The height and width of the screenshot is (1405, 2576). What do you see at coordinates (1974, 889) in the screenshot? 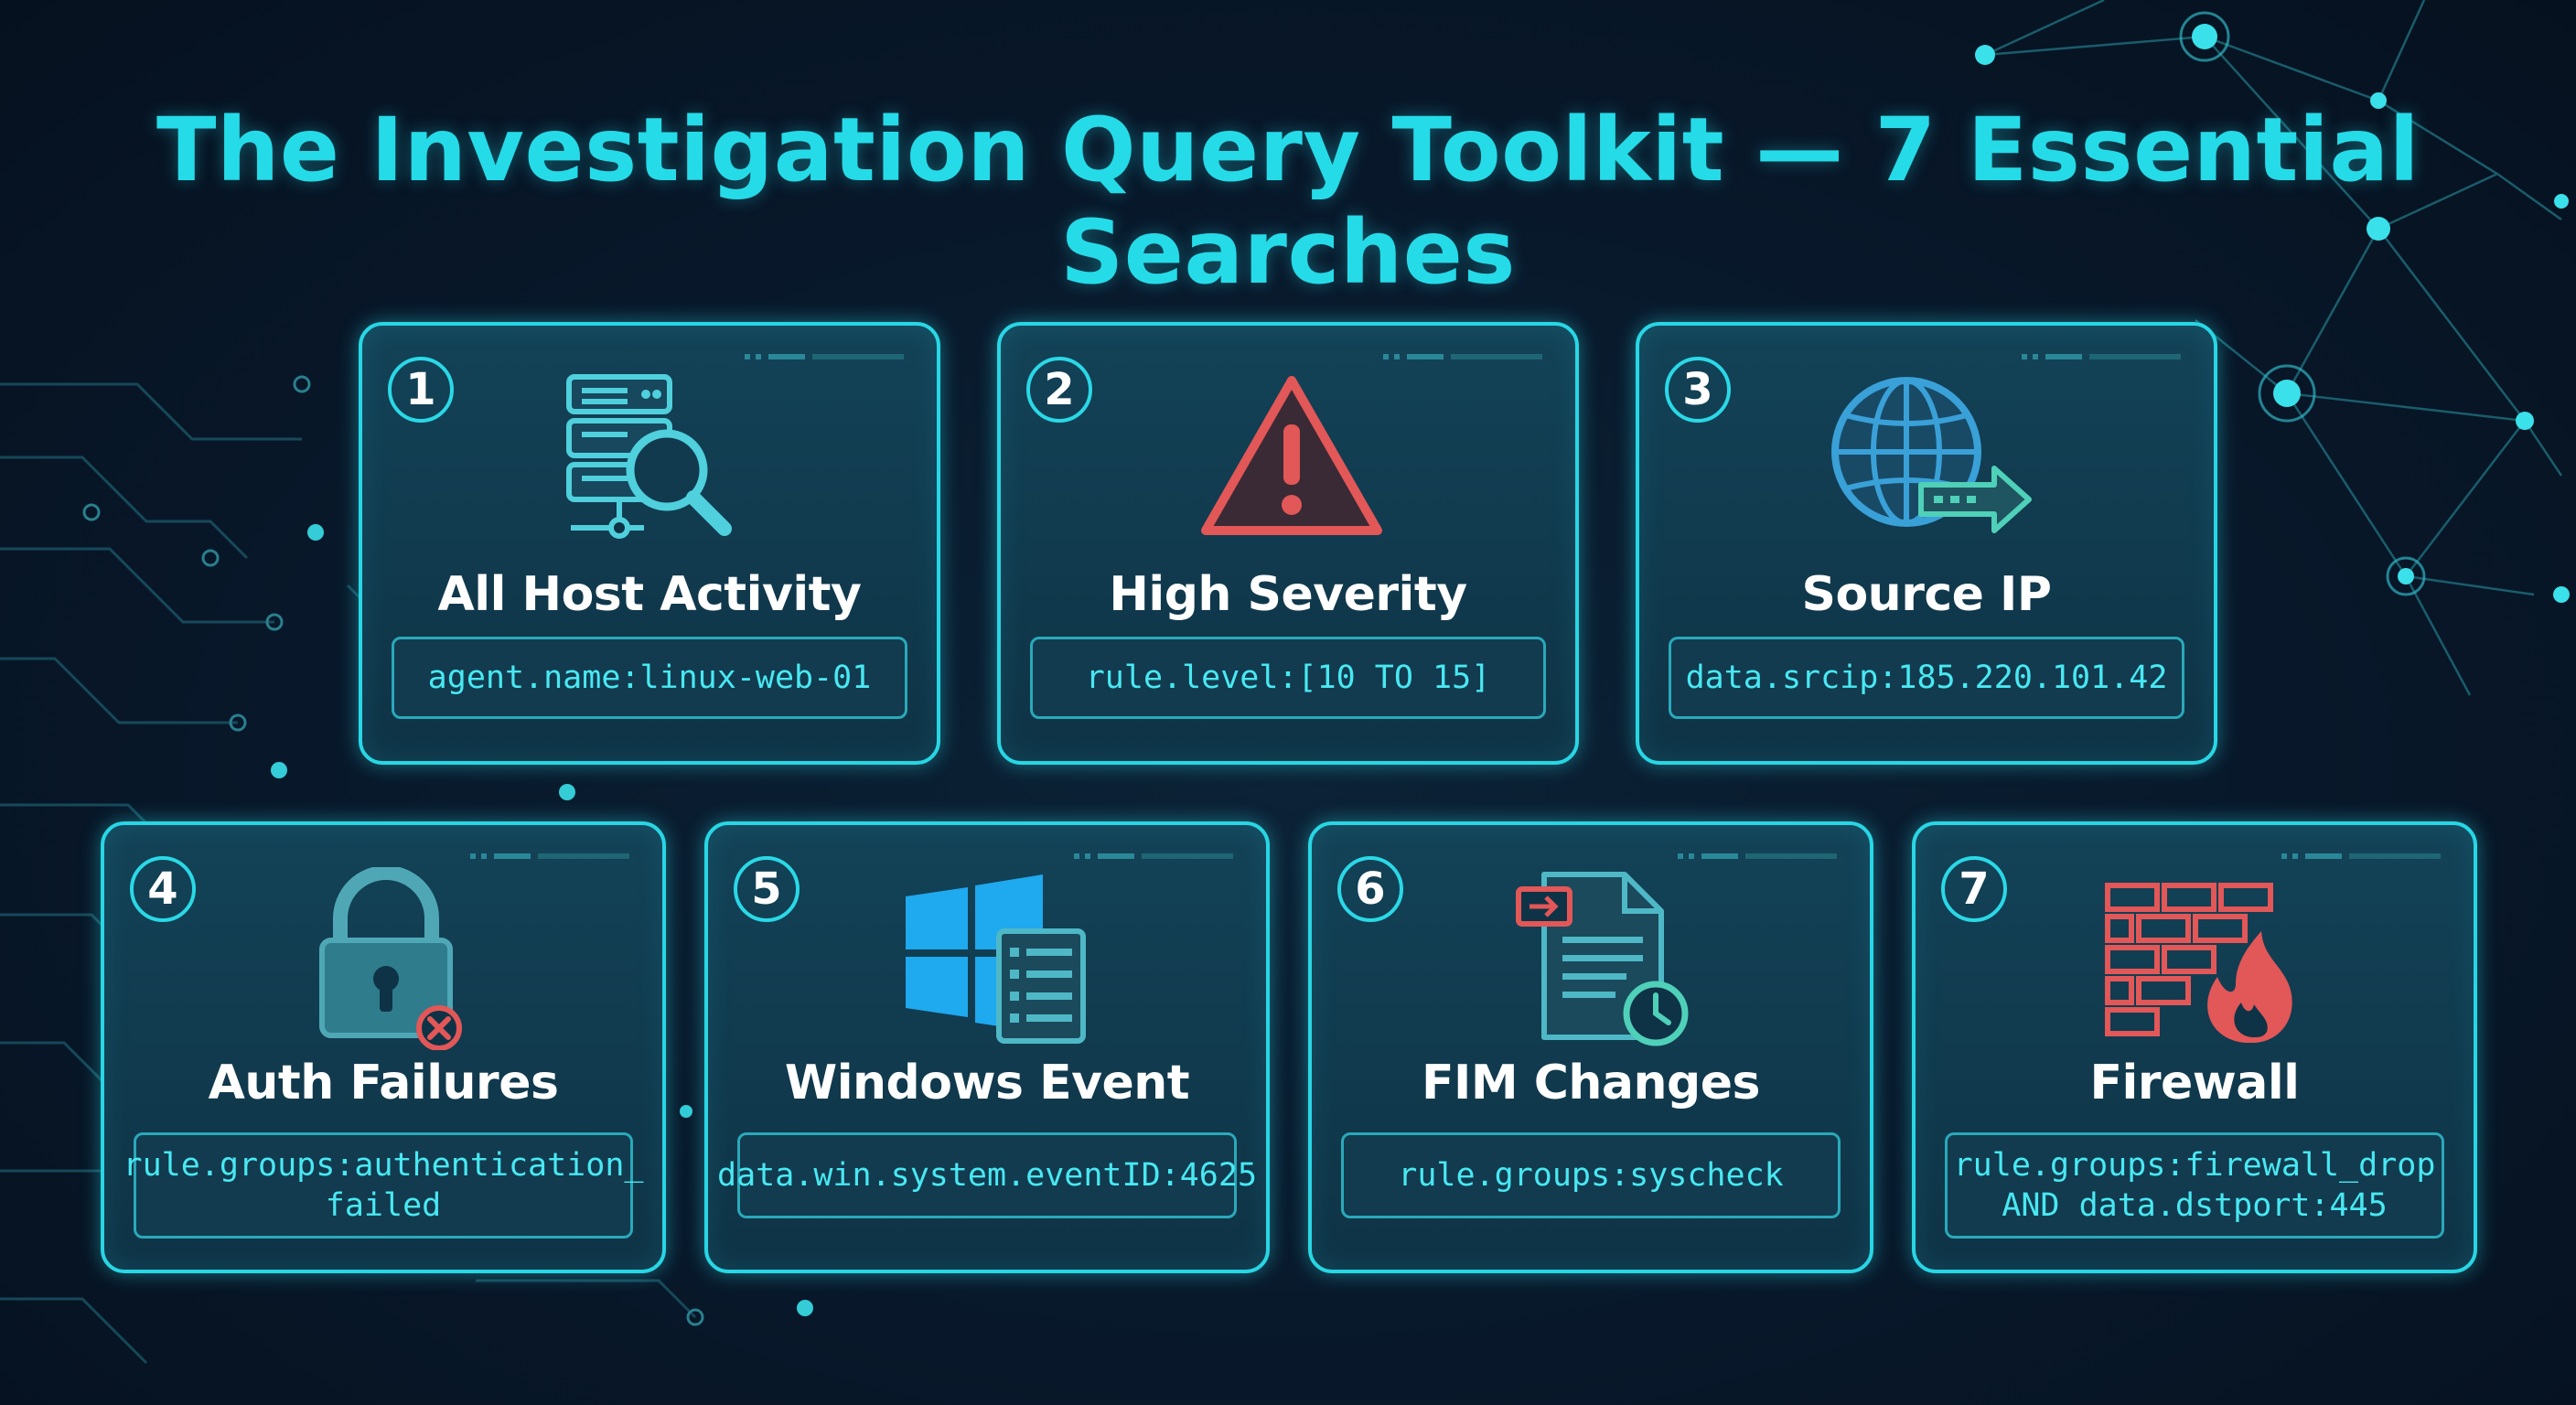
I see `card-number-badge: 7` at bounding box center [1974, 889].